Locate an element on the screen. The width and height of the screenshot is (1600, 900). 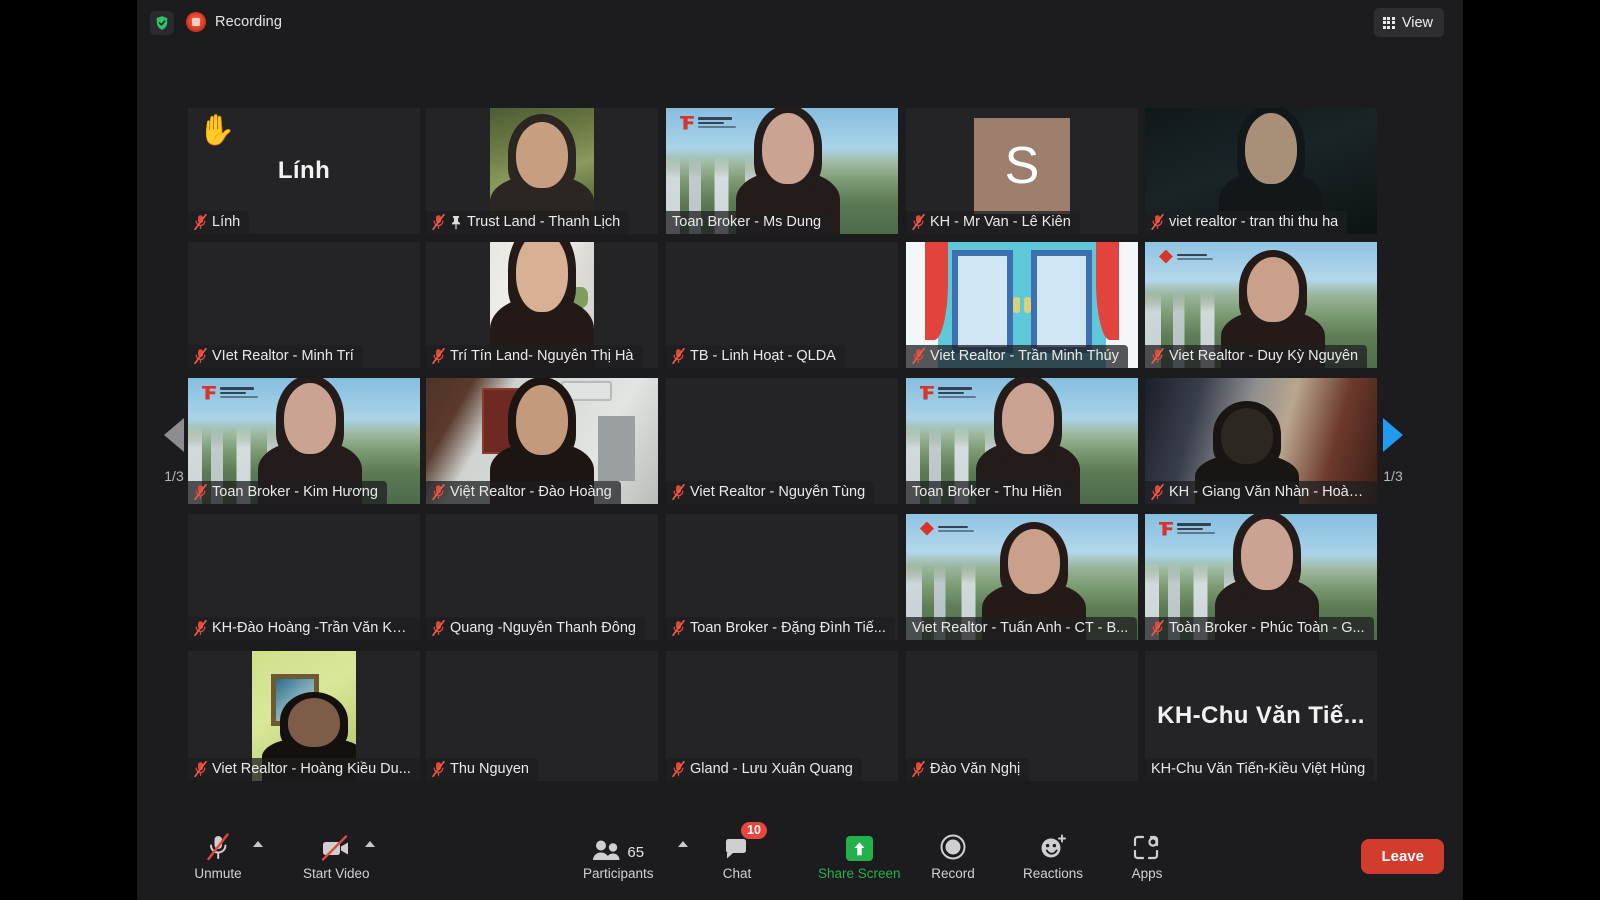
toolbar-chat-button: 10 Chat is located at coordinates (738, 851).